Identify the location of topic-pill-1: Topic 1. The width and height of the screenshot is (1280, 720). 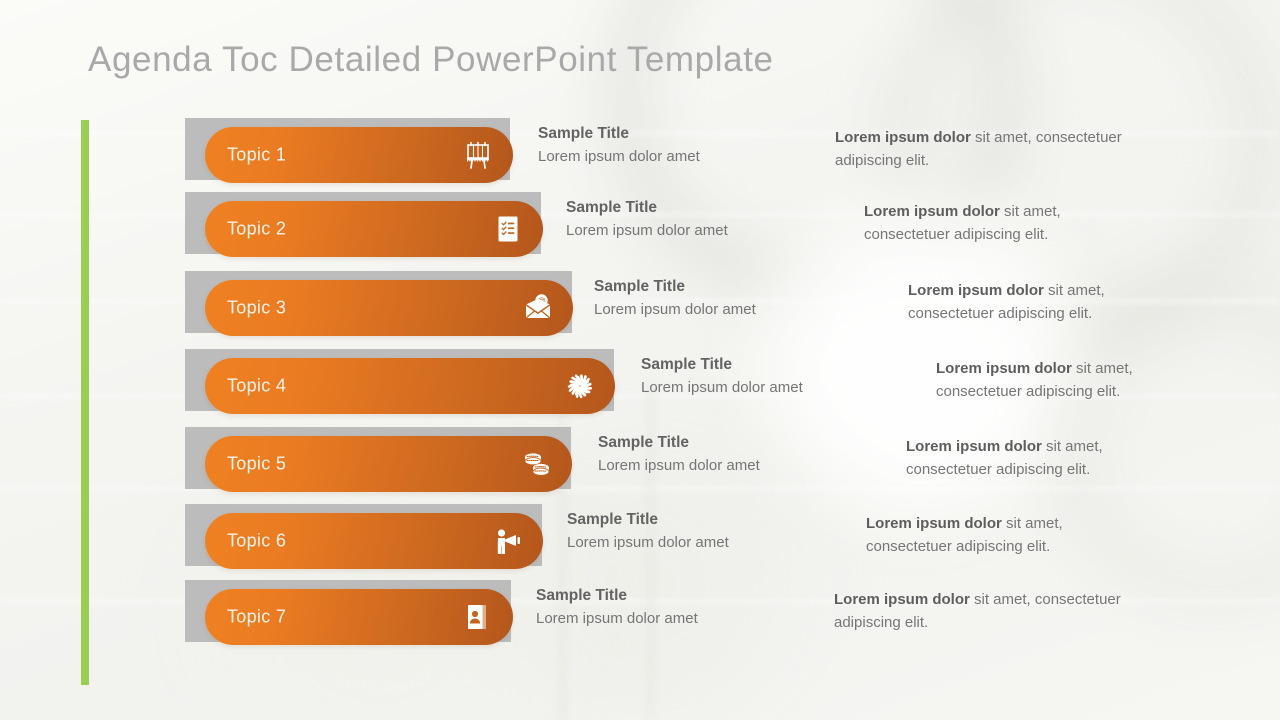
(359, 155).